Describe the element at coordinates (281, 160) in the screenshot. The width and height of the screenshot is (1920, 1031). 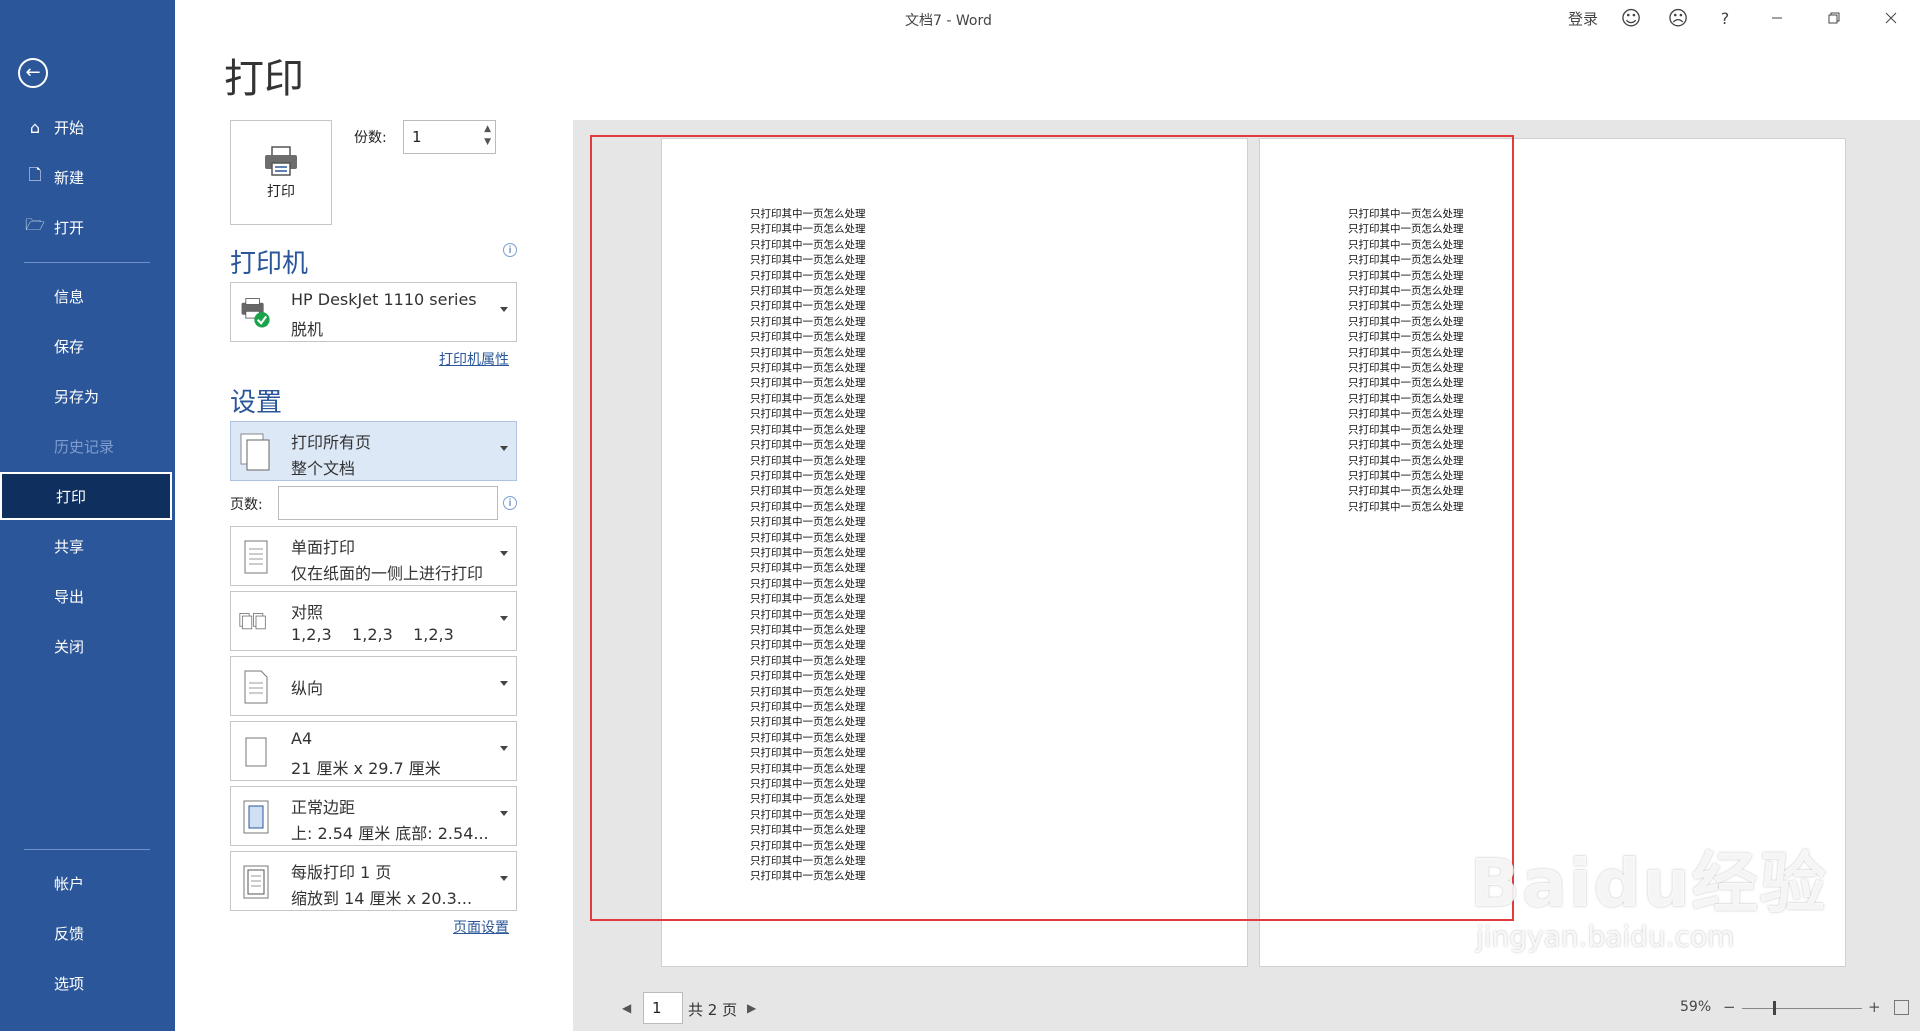
I see `printer-icon` at that location.